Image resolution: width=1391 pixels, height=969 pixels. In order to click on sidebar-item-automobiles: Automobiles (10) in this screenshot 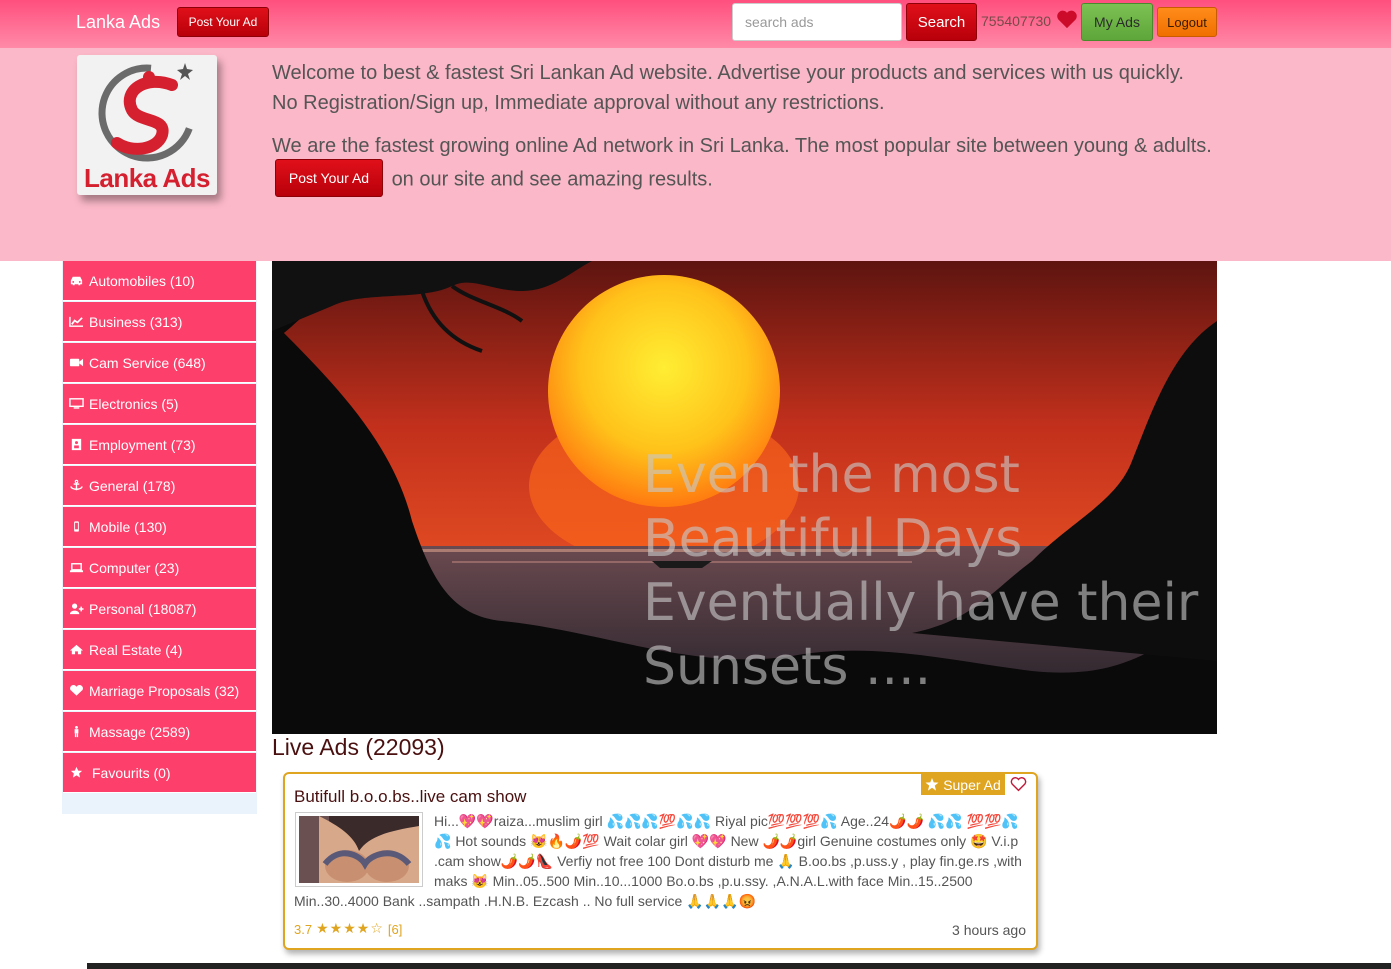, I will do `click(159, 281)`.